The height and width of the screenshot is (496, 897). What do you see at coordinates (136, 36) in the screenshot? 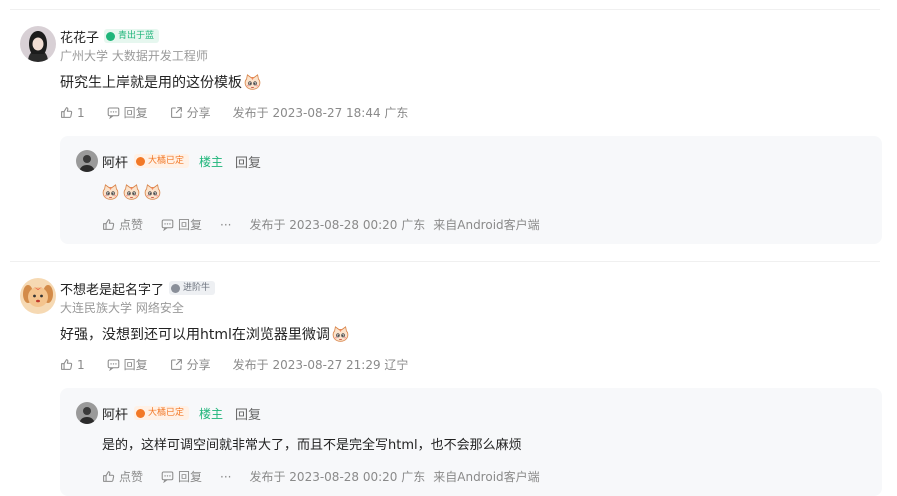
I see `badge-label: 青出于蓝` at bounding box center [136, 36].